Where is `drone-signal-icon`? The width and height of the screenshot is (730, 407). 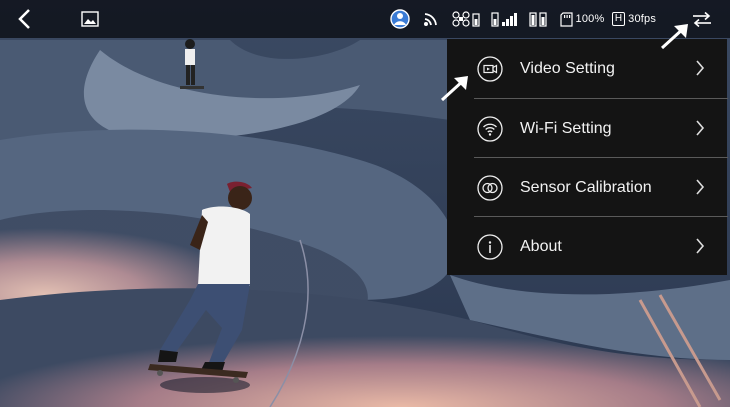
drone-signal-icon is located at coordinates (466, 19).